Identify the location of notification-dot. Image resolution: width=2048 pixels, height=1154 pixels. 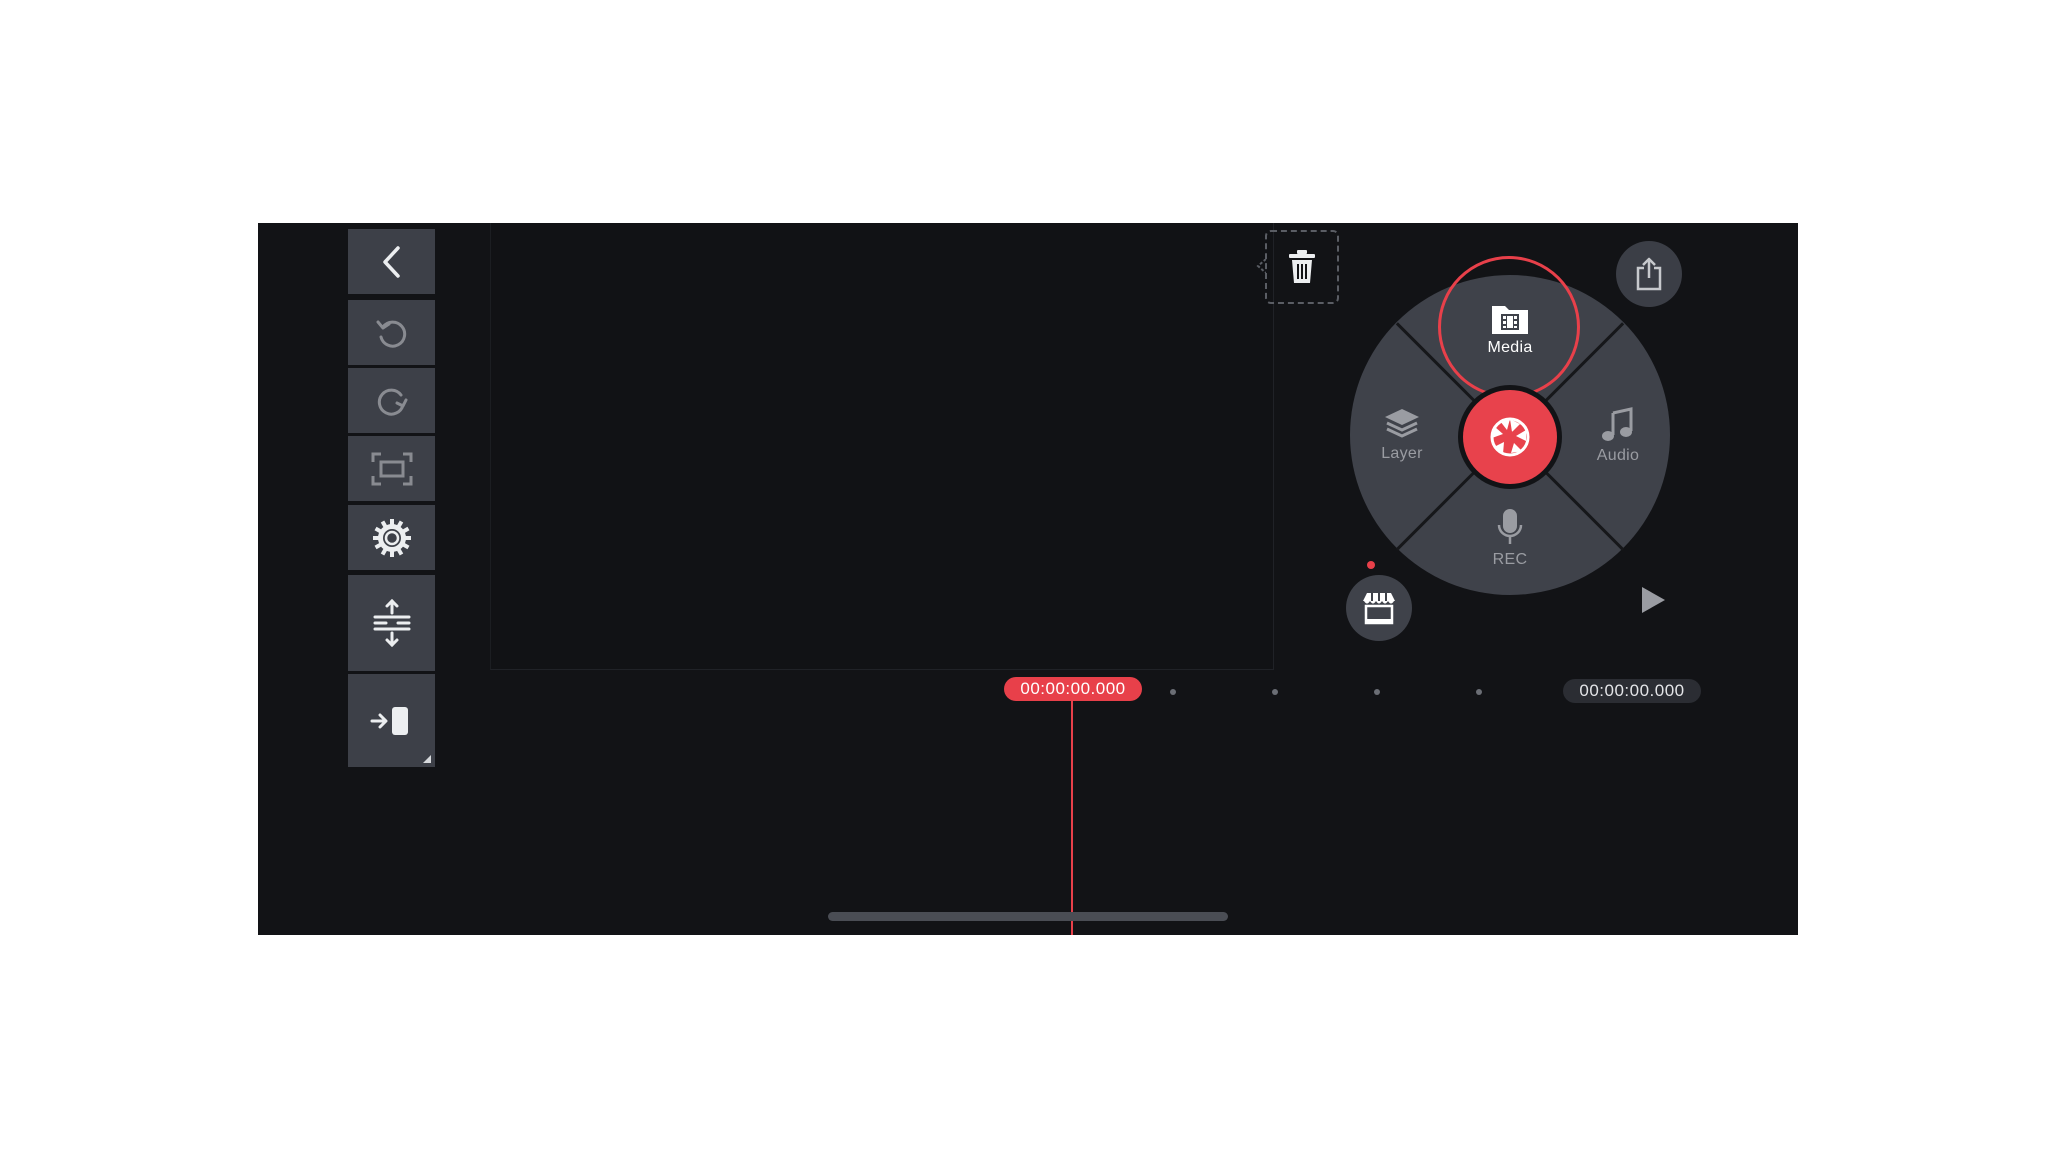
(1371, 565).